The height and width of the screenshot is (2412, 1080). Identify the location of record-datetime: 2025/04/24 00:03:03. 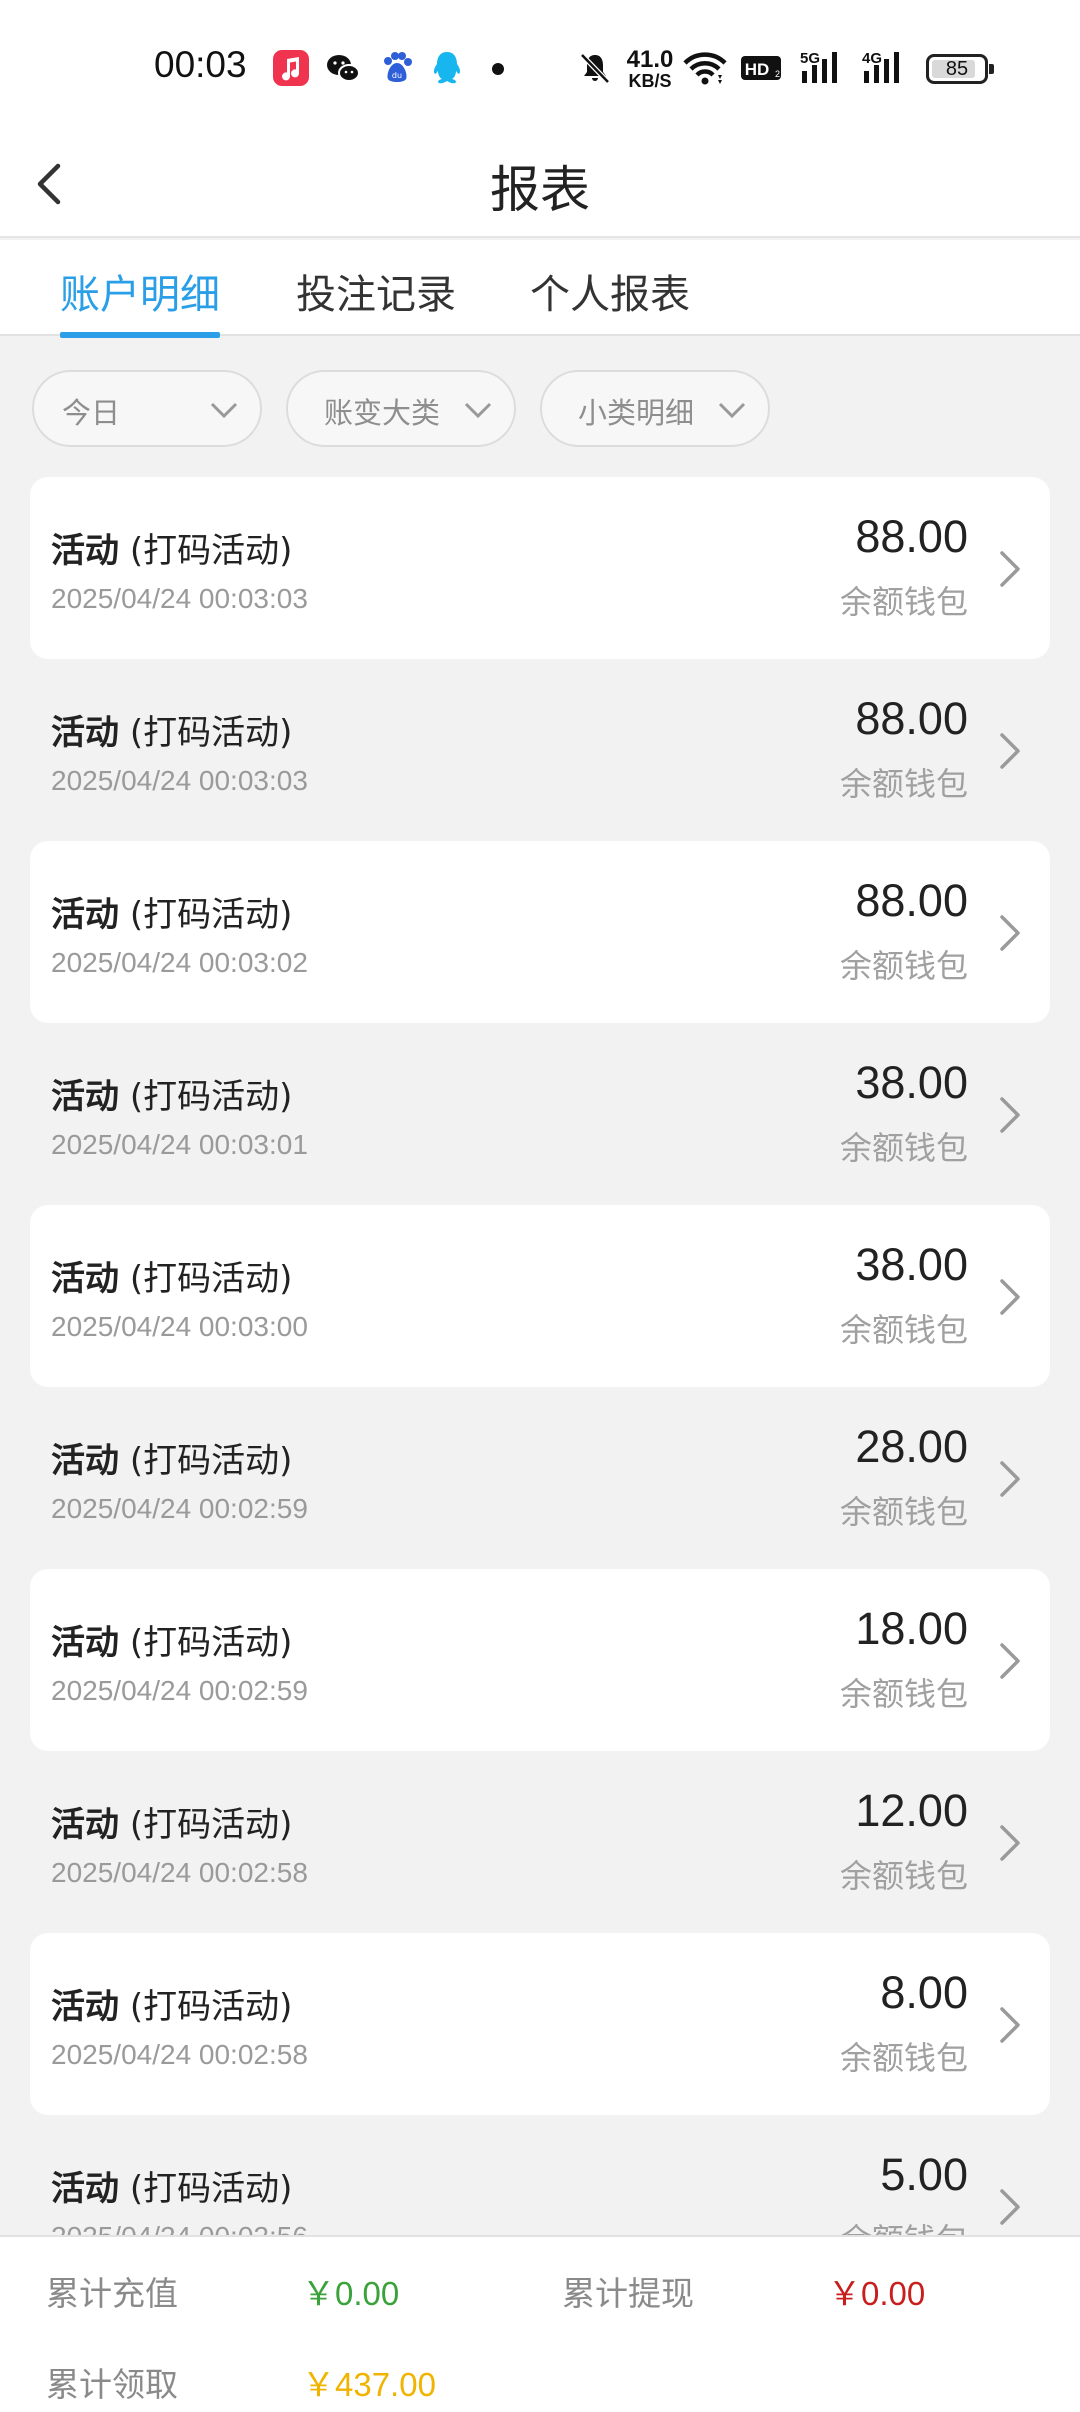
(179, 780).